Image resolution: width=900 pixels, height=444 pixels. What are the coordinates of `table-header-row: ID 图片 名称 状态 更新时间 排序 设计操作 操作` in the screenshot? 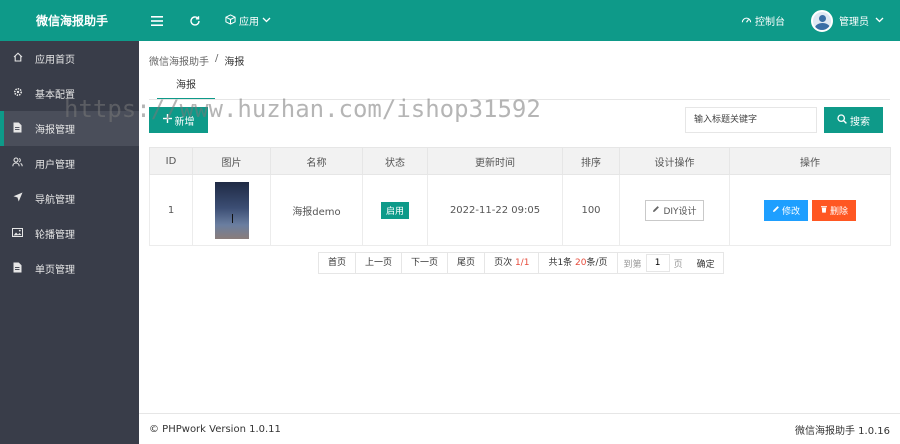 It's located at (520, 161).